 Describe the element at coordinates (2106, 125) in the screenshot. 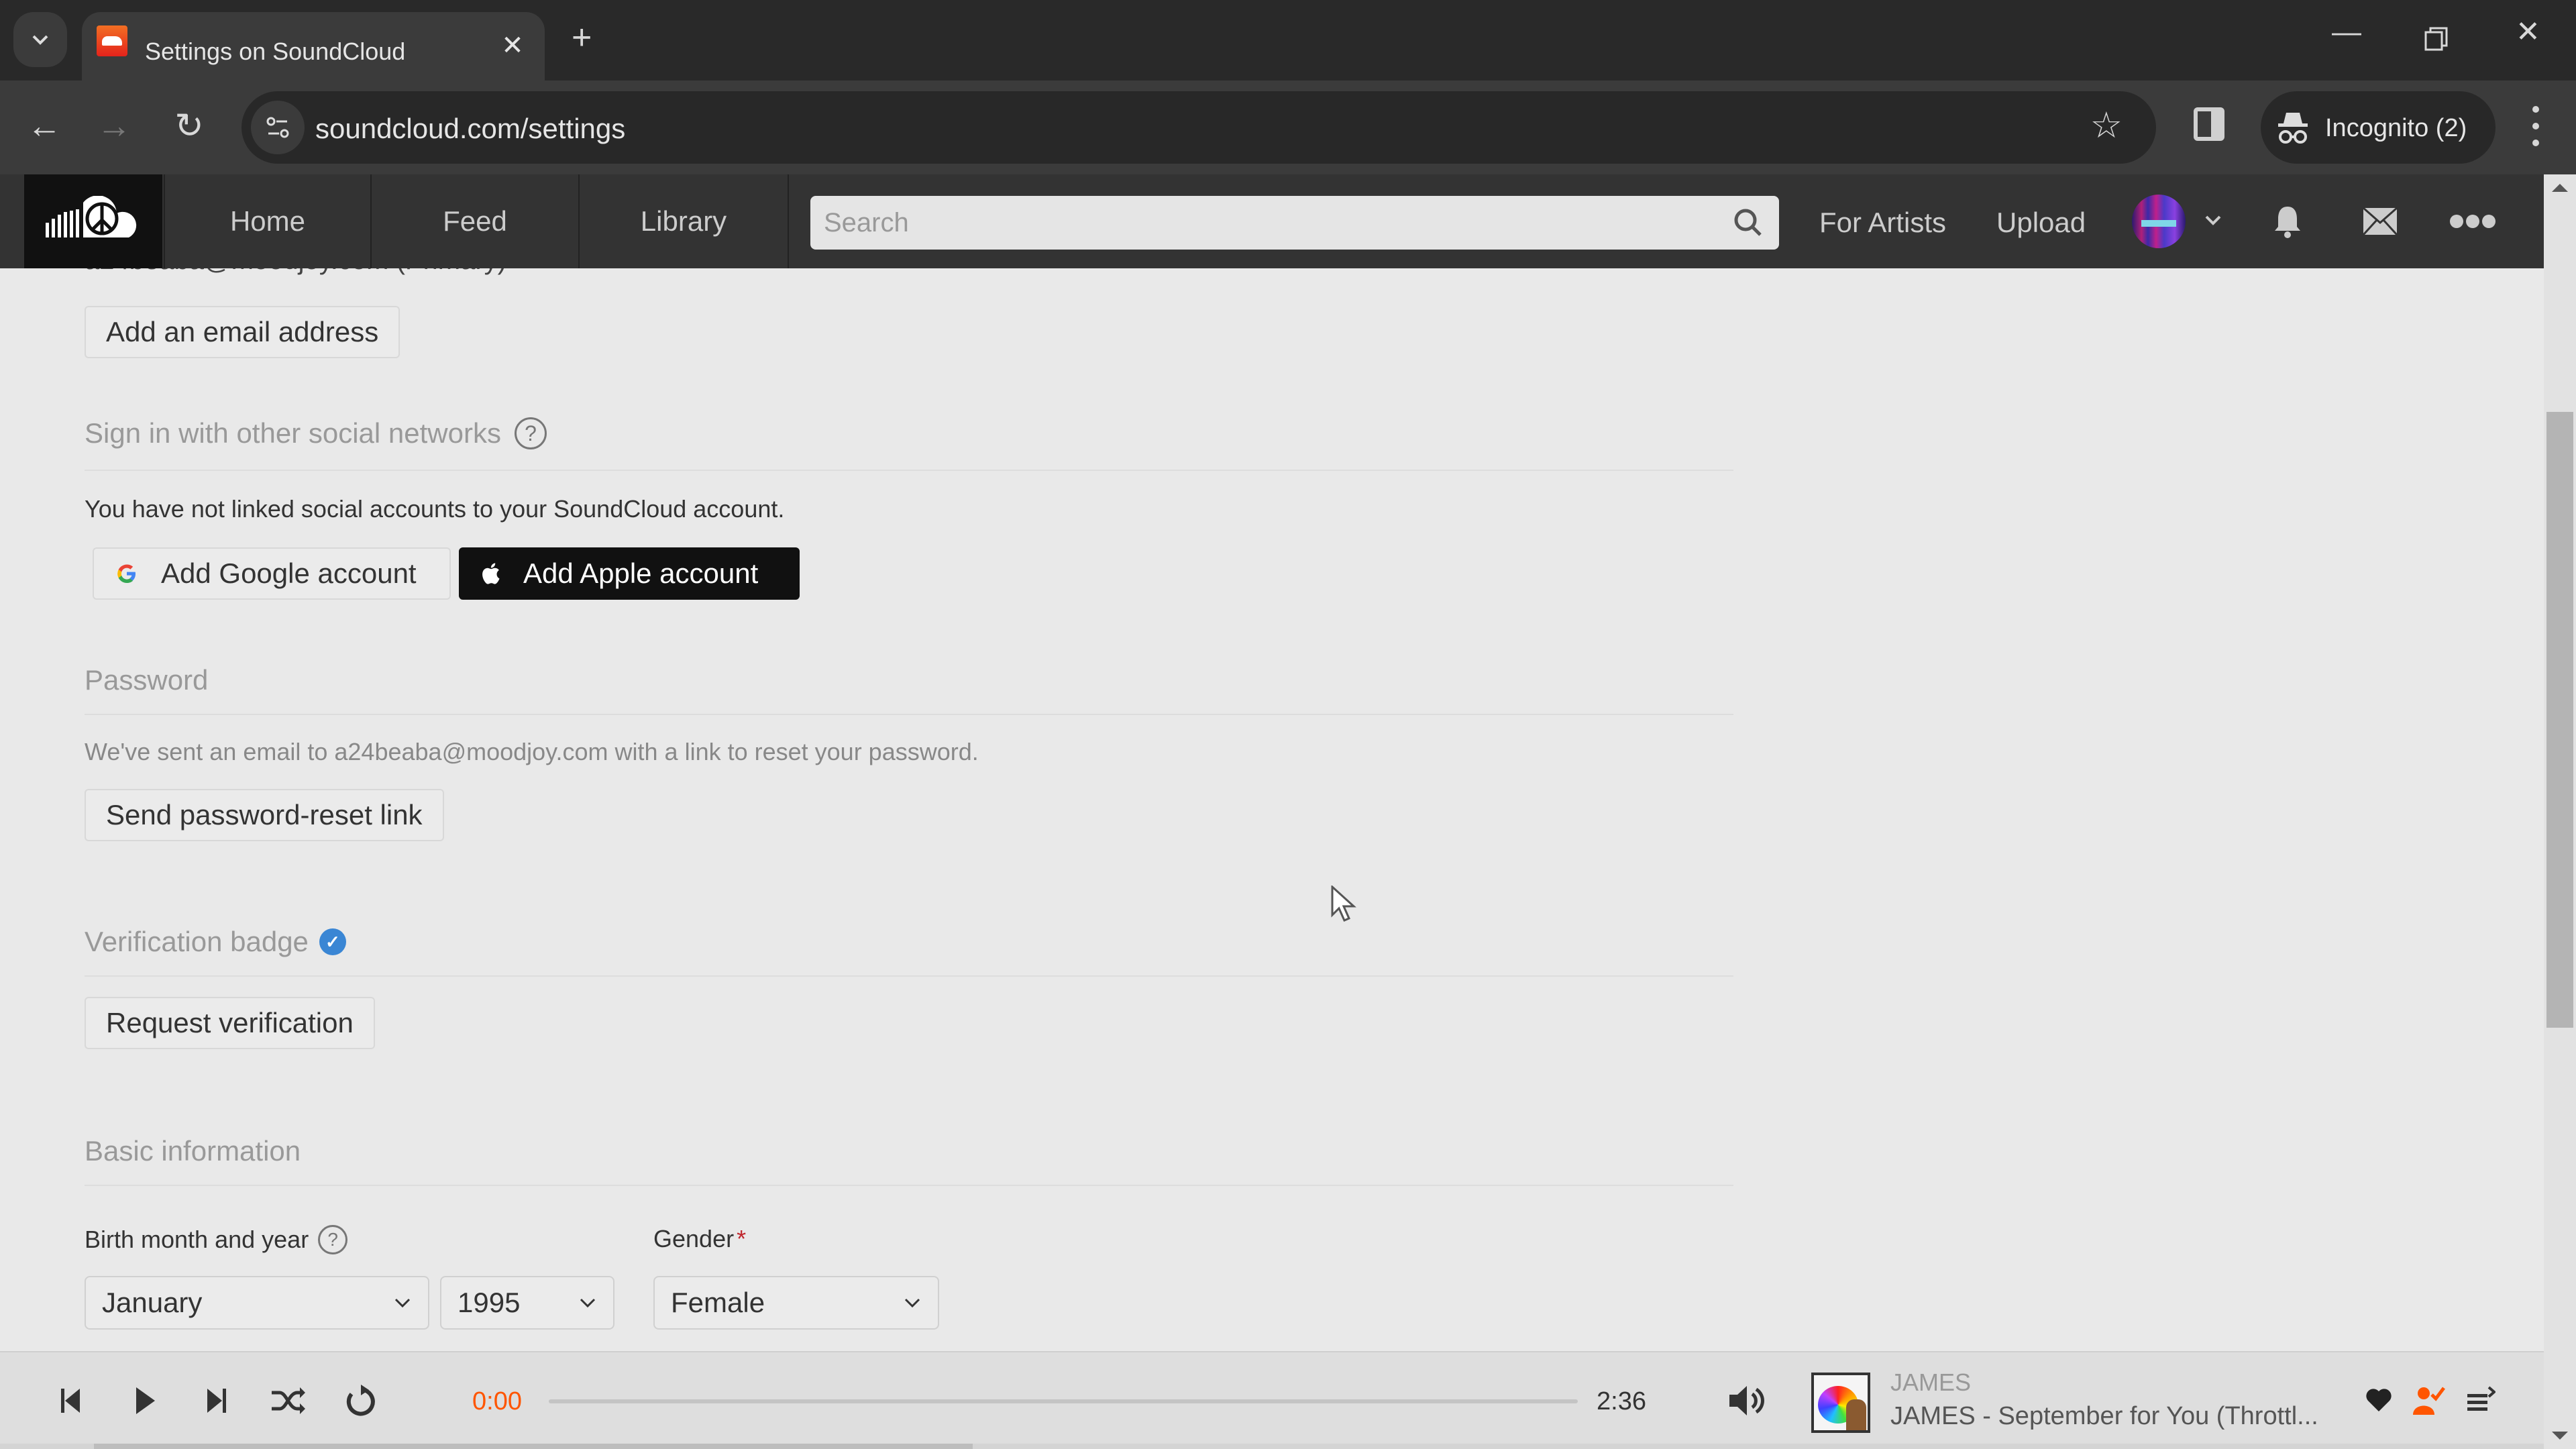

I see `bookmark-star-icon: ☆` at that location.